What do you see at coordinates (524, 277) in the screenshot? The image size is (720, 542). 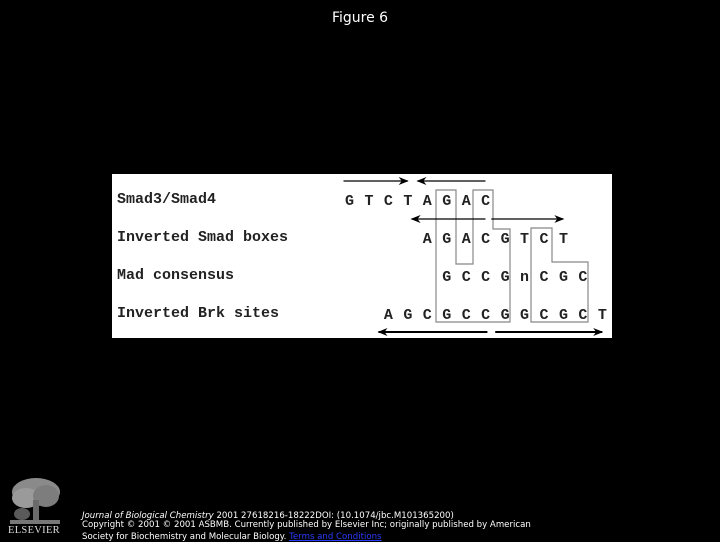 I see `sequence-letter: n` at bounding box center [524, 277].